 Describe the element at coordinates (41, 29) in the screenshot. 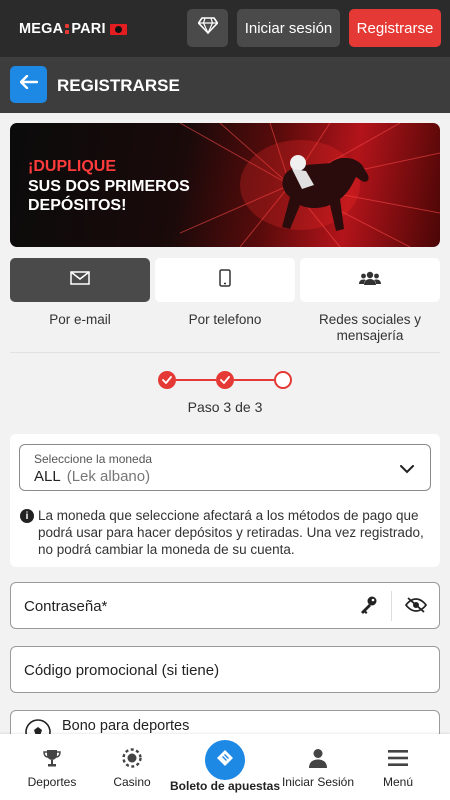

I see `logo-text-left: MEGA` at that location.